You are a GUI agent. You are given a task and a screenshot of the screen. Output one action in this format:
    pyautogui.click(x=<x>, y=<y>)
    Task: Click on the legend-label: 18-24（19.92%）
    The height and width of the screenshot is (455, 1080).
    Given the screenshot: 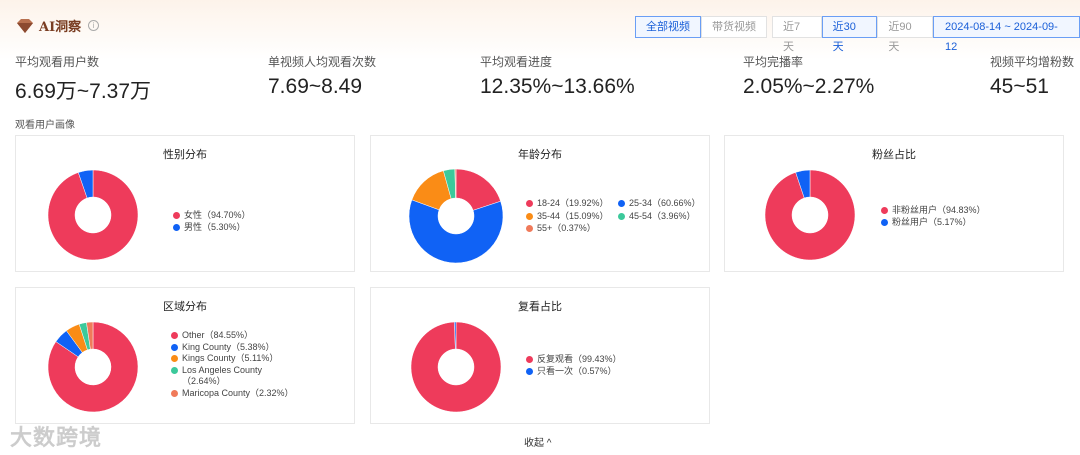 What is the action you would take?
    pyautogui.click(x=573, y=203)
    